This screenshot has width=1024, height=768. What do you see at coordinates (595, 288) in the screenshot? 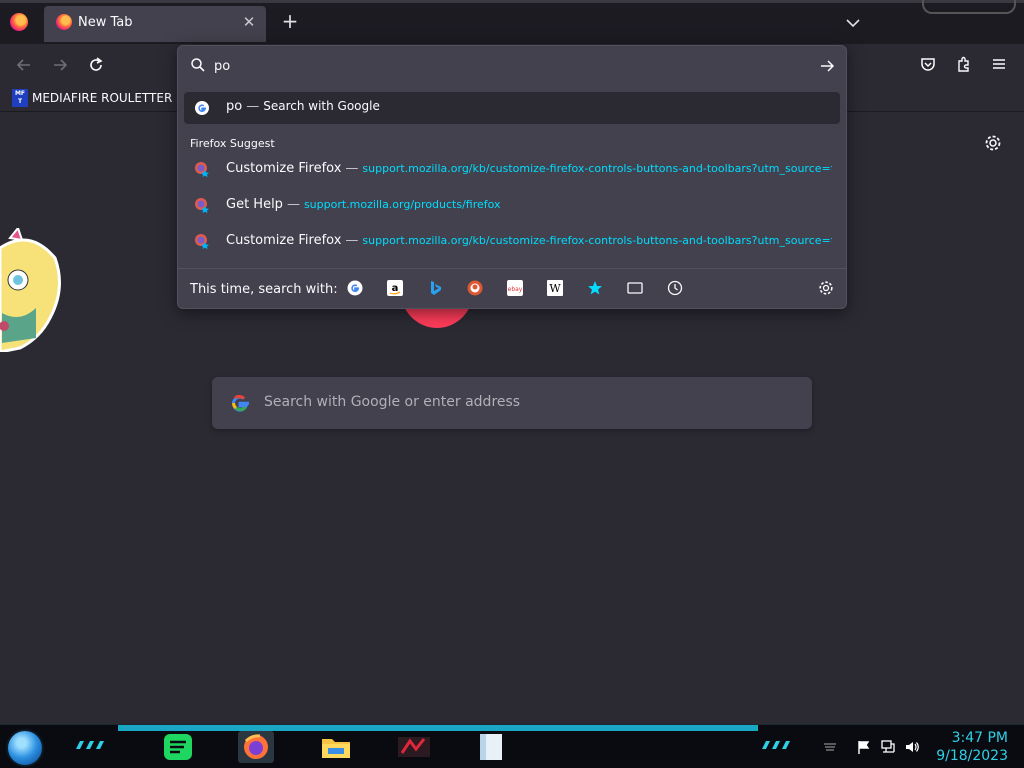
I see `bookmarks-star-icon` at bounding box center [595, 288].